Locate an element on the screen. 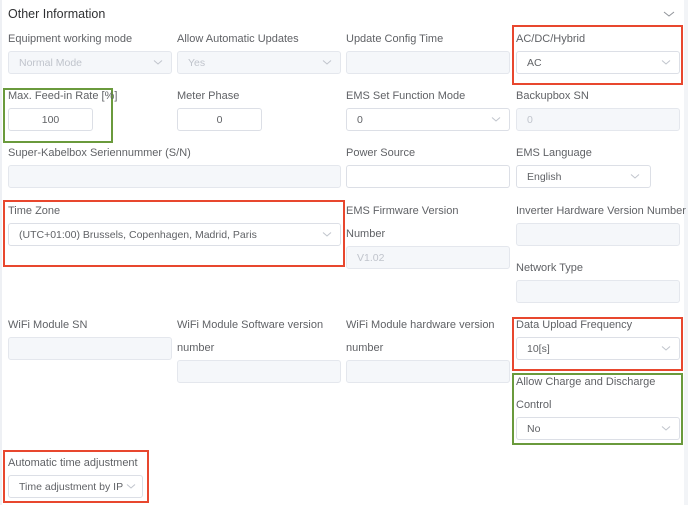 The image size is (688, 505). wifi-module-software-version-label: WiFi Module Software version is located at coordinates (250, 325).